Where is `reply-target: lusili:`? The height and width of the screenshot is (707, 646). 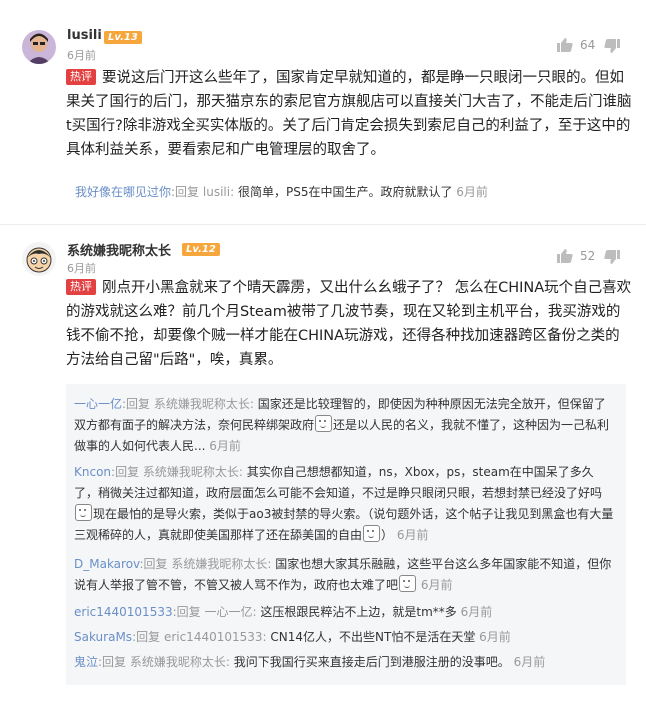 reply-target: lusili: is located at coordinates (218, 192).